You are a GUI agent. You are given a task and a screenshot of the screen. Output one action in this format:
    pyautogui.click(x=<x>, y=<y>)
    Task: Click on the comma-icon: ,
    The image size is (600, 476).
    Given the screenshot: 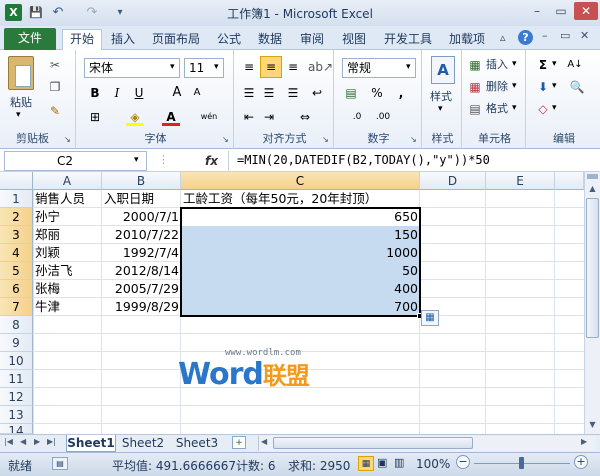 What is the action you would take?
    pyautogui.click(x=401, y=93)
    